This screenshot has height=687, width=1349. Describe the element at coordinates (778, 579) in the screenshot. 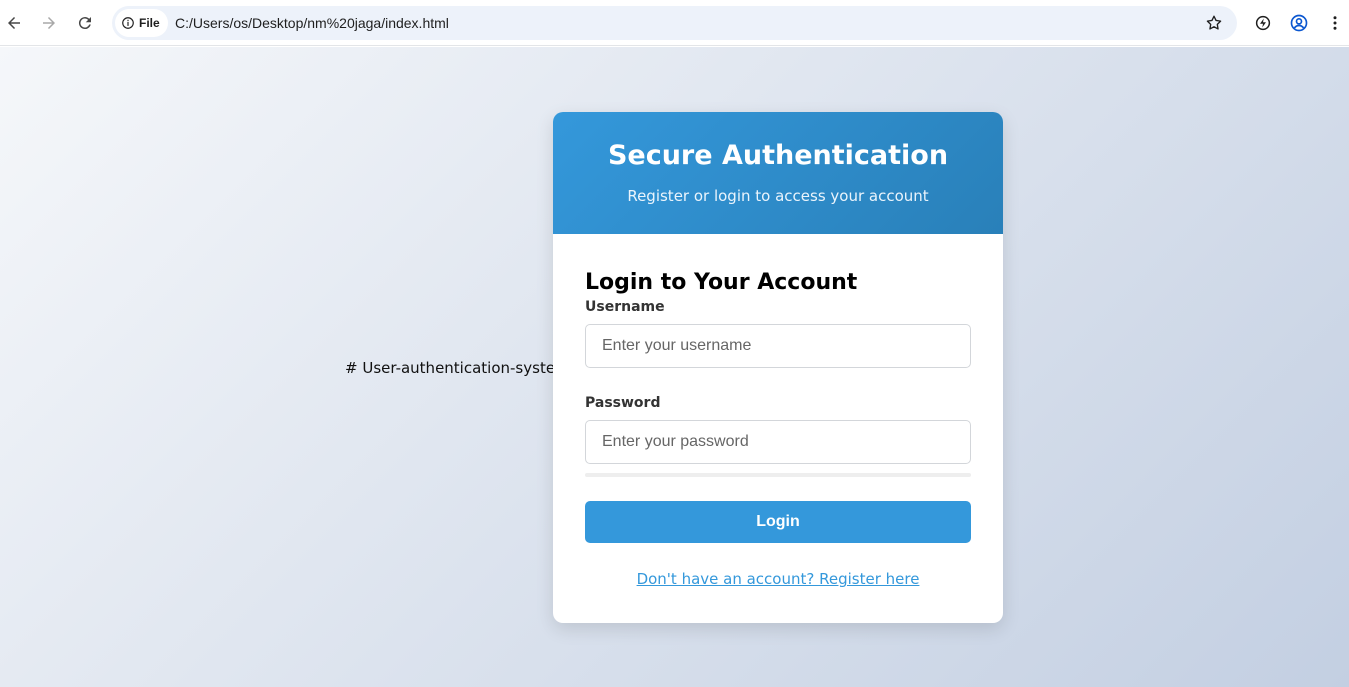

I see `register-link: Don't have an account? Register here` at that location.